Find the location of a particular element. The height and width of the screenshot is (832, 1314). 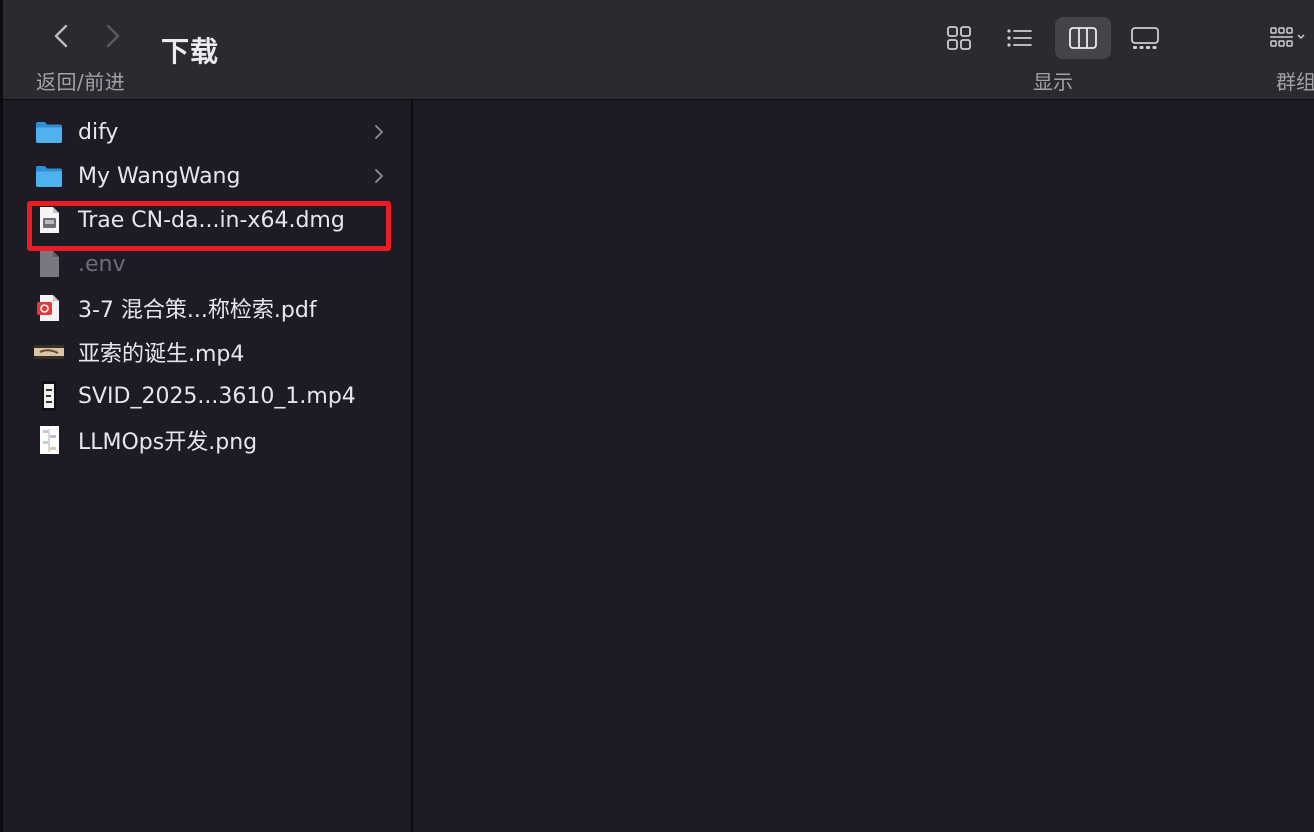

gallery-icon is located at coordinates (1145, 38).